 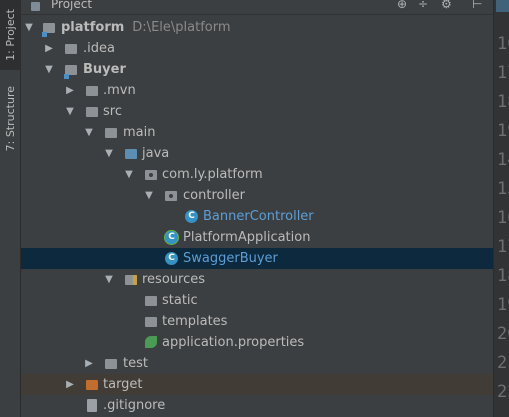 I want to click on tree-node-label: .gitignore, so click(x=134, y=405).